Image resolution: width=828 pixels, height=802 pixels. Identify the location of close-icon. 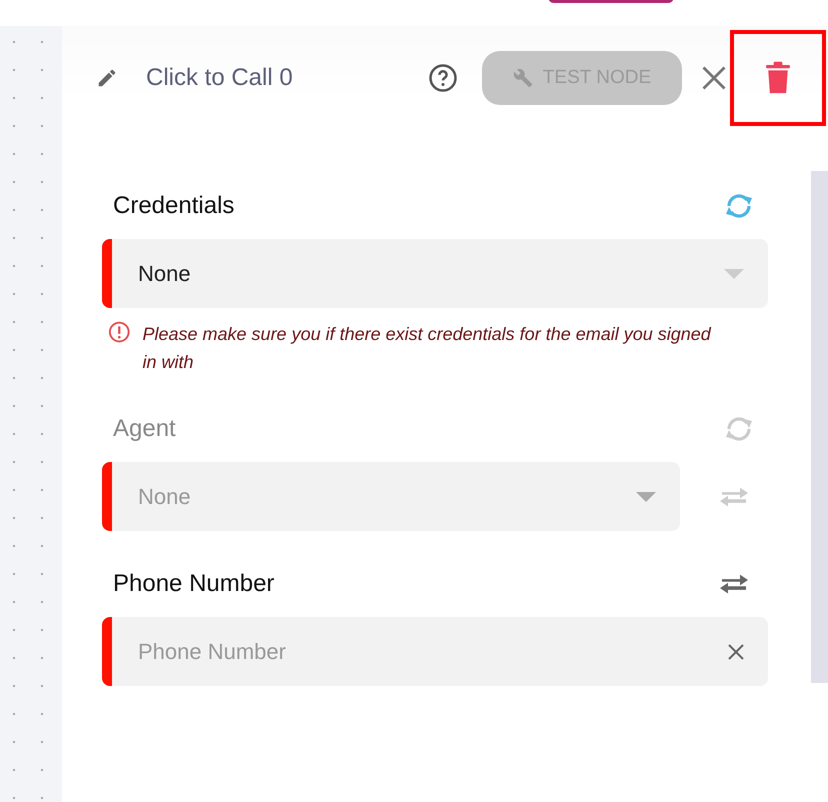
(714, 78).